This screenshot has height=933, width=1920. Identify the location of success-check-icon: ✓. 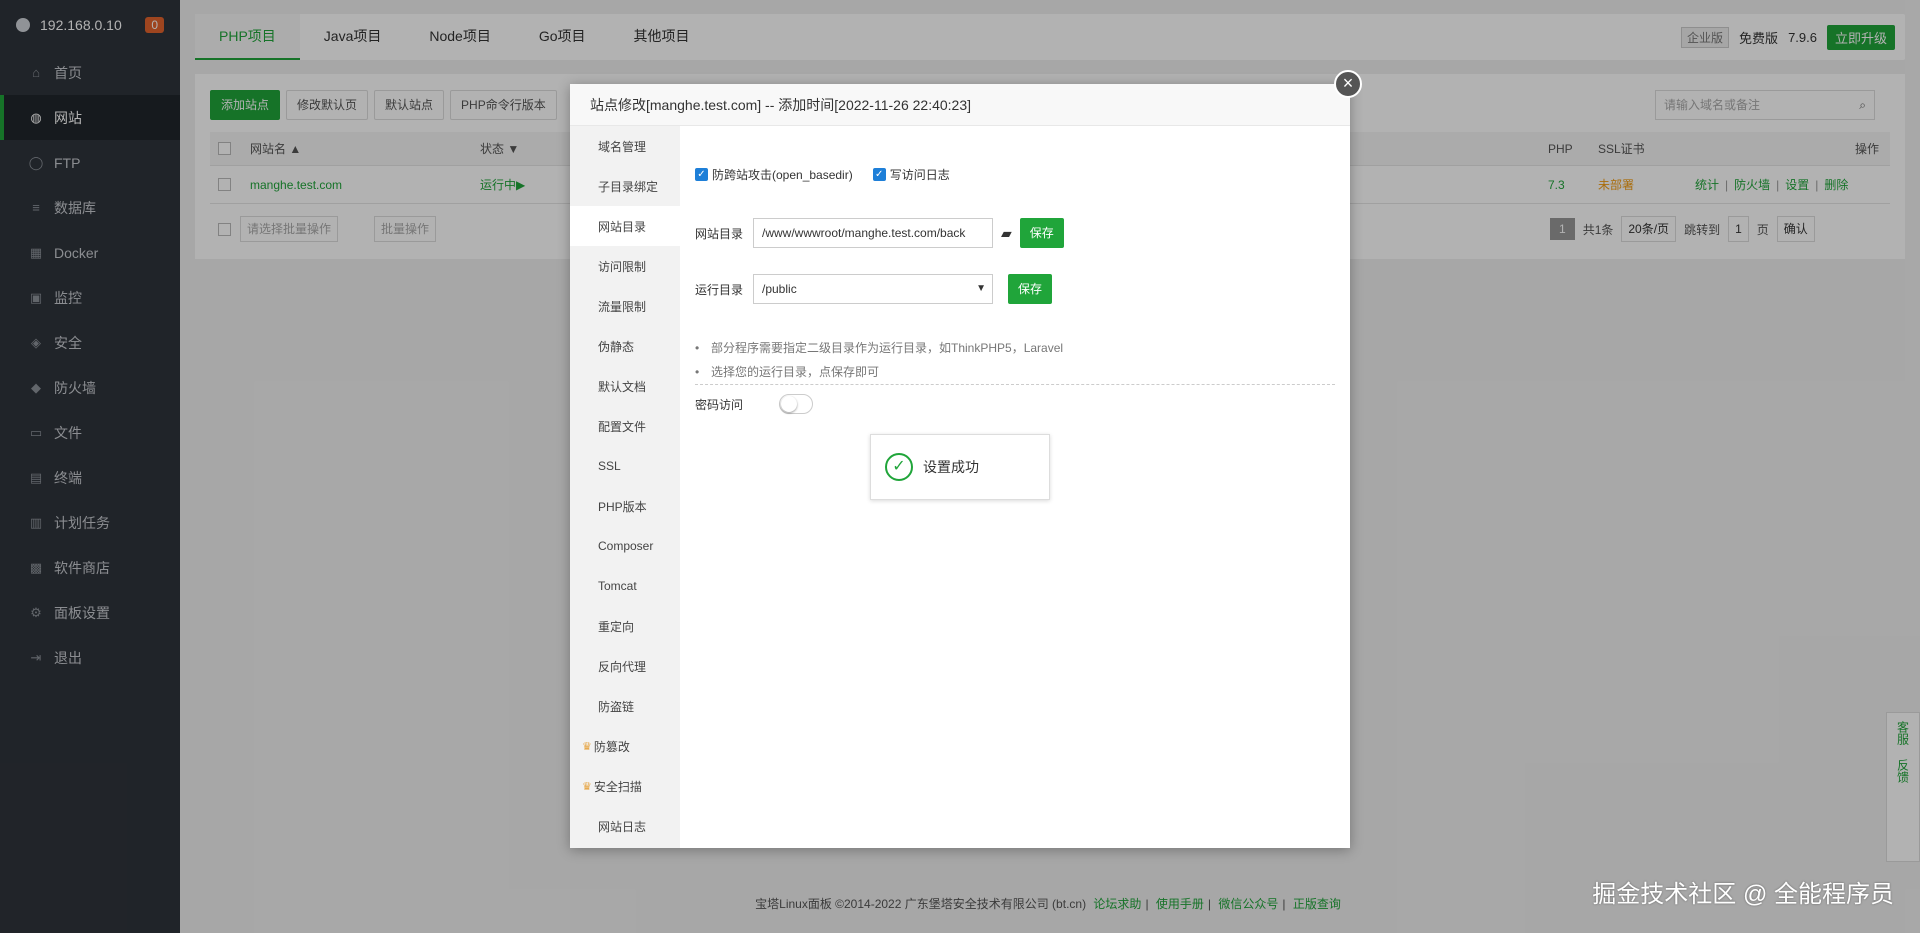
(899, 467).